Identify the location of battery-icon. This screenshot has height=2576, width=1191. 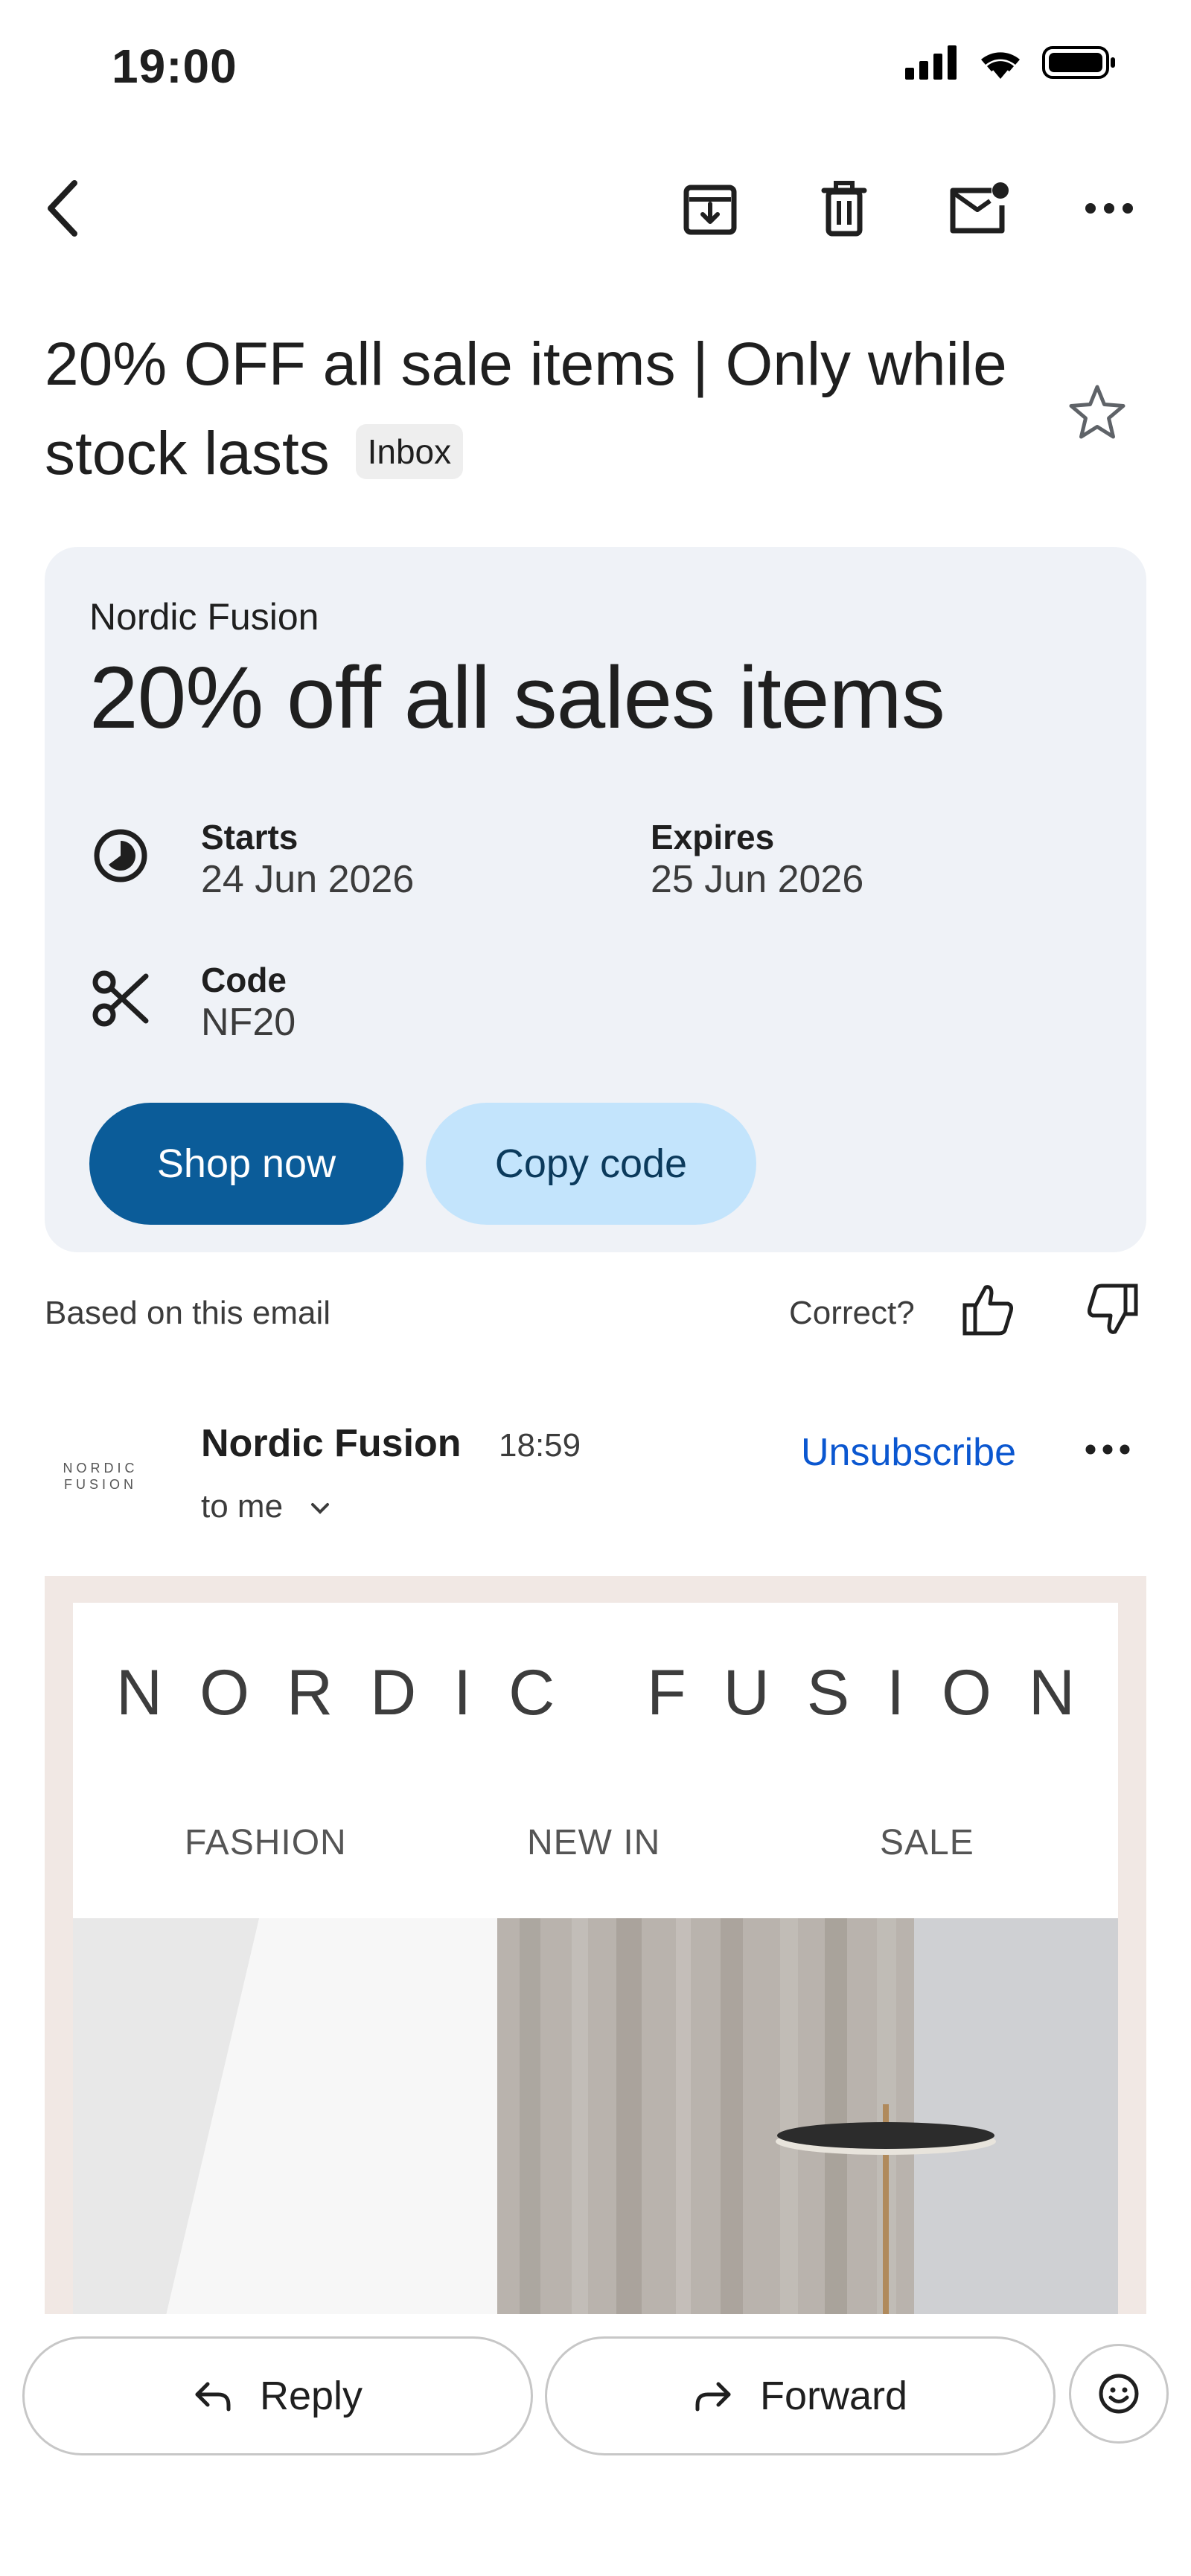
(1079, 63).